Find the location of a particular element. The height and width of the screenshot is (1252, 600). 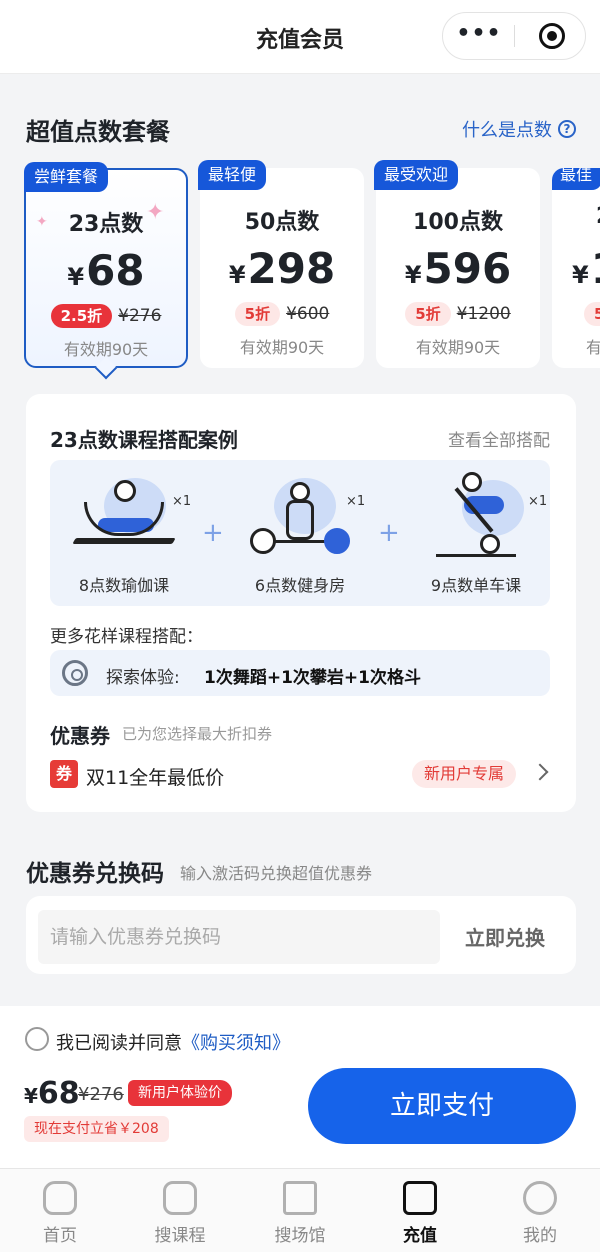

home-icon is located at coordinates (60, 1198).